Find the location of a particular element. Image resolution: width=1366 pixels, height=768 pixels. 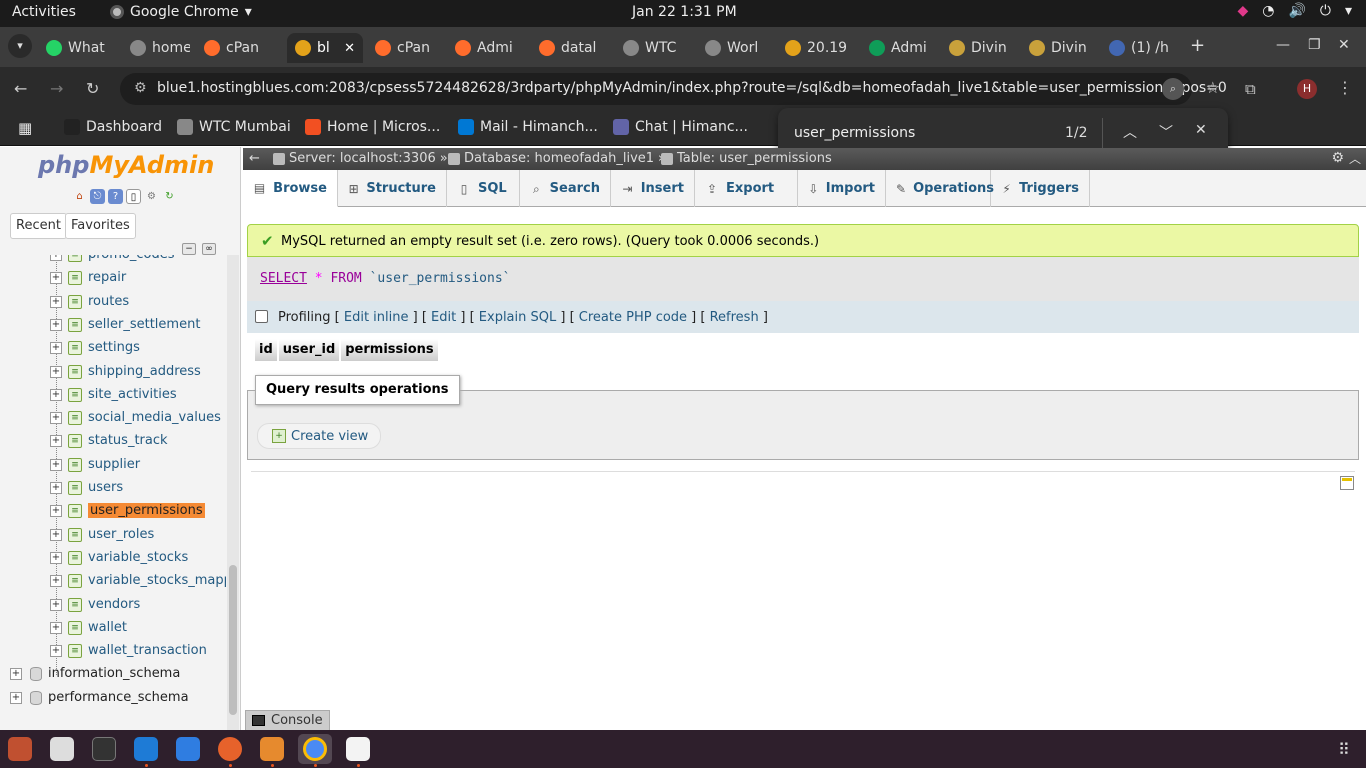

tree-database-performance-schema: + performance_schema is located at coordinates (113, 699).